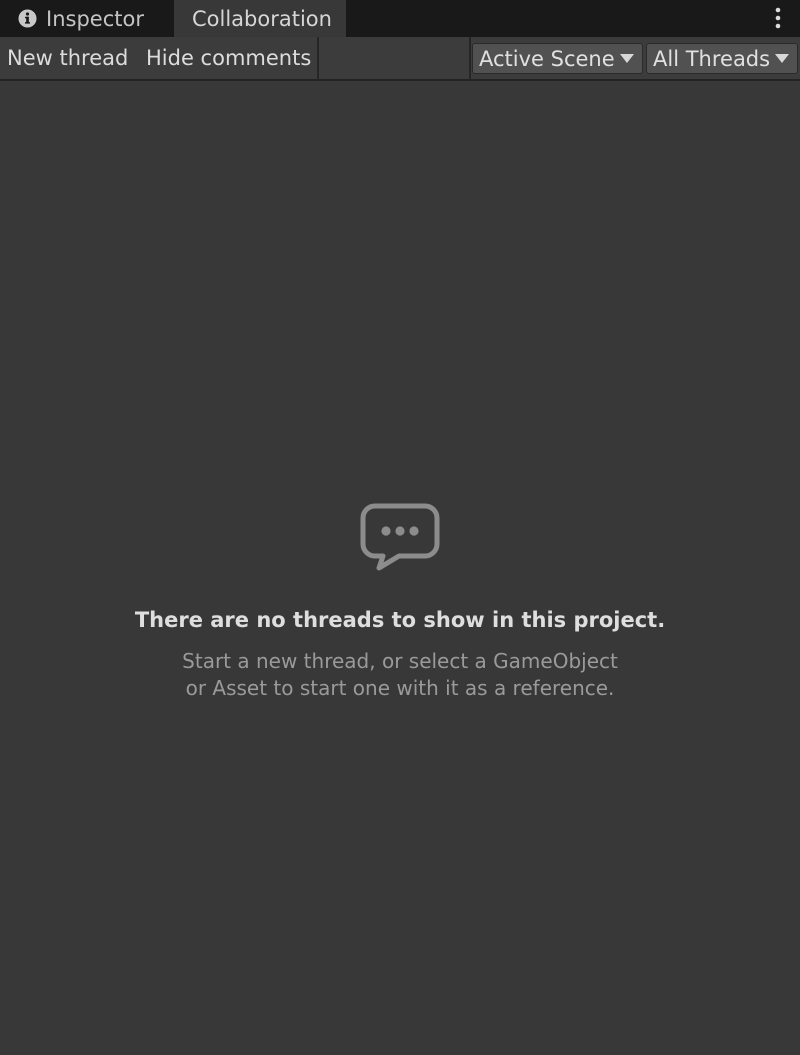 The width and height of the screenshot is (800, 1055). I want to click on hide-comments-button: Hide comments, so click(228, 58).